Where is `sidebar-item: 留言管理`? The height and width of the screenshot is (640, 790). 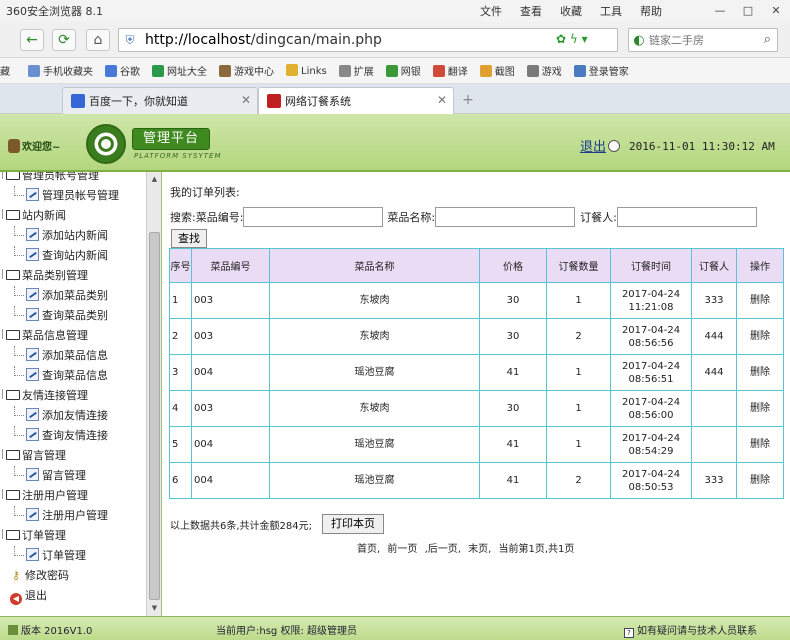 sidebar-item: 留言管理 is located at coordinates (50, 476).